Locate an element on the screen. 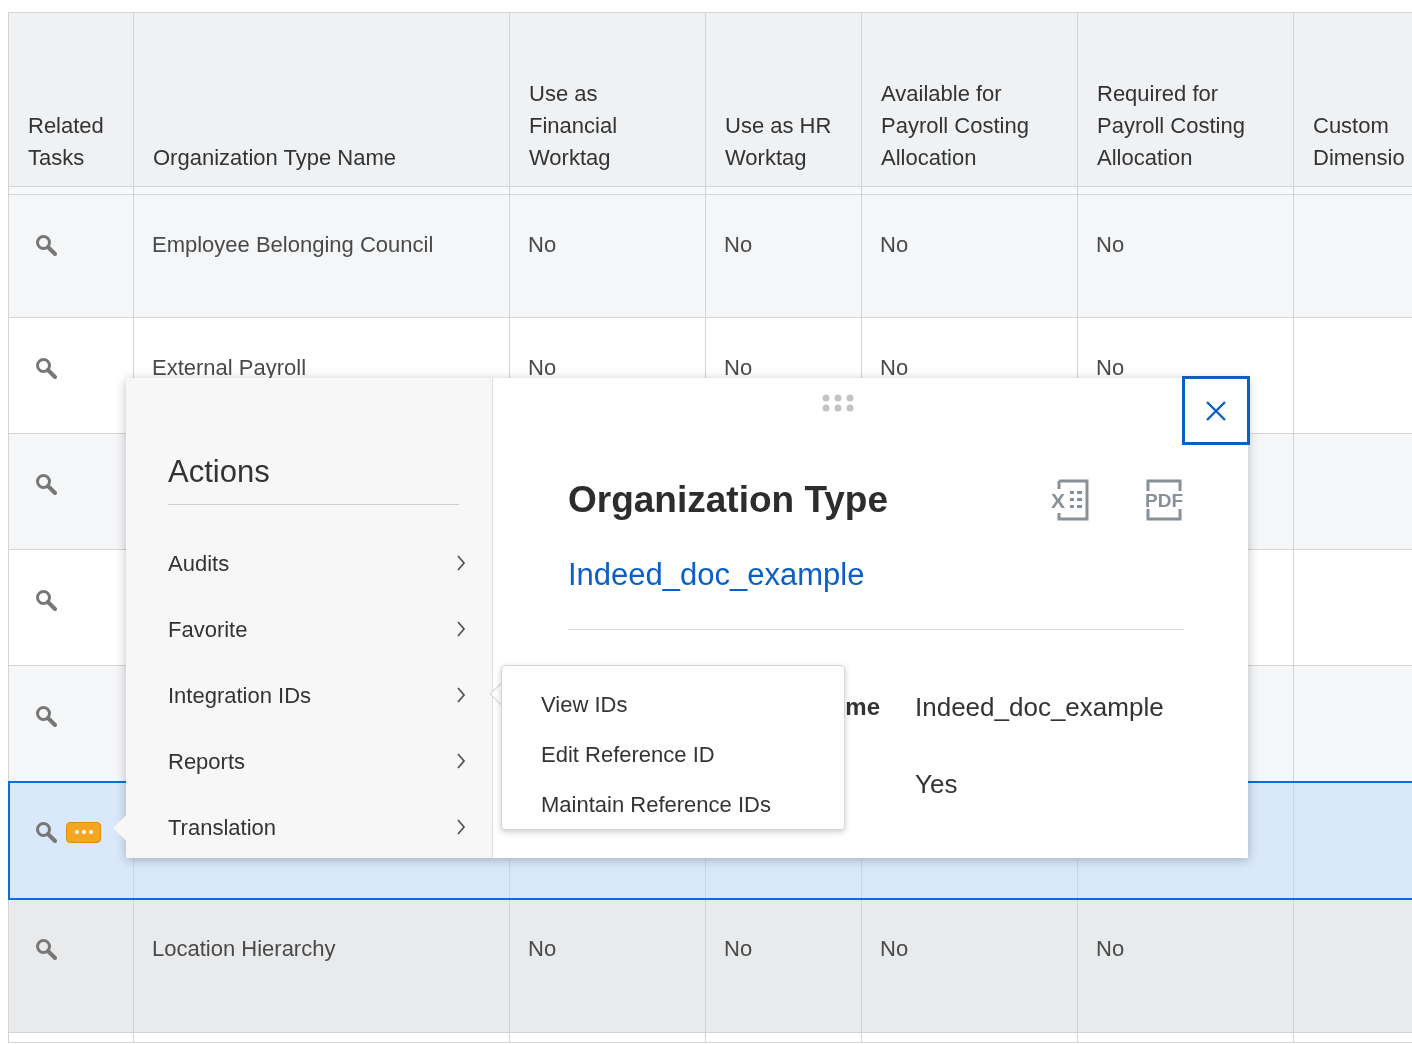 Image resolution: width=1412 pixels, height=1044 pixels. table-cell: Location Hierarchy is located at coordinates (244, 948).